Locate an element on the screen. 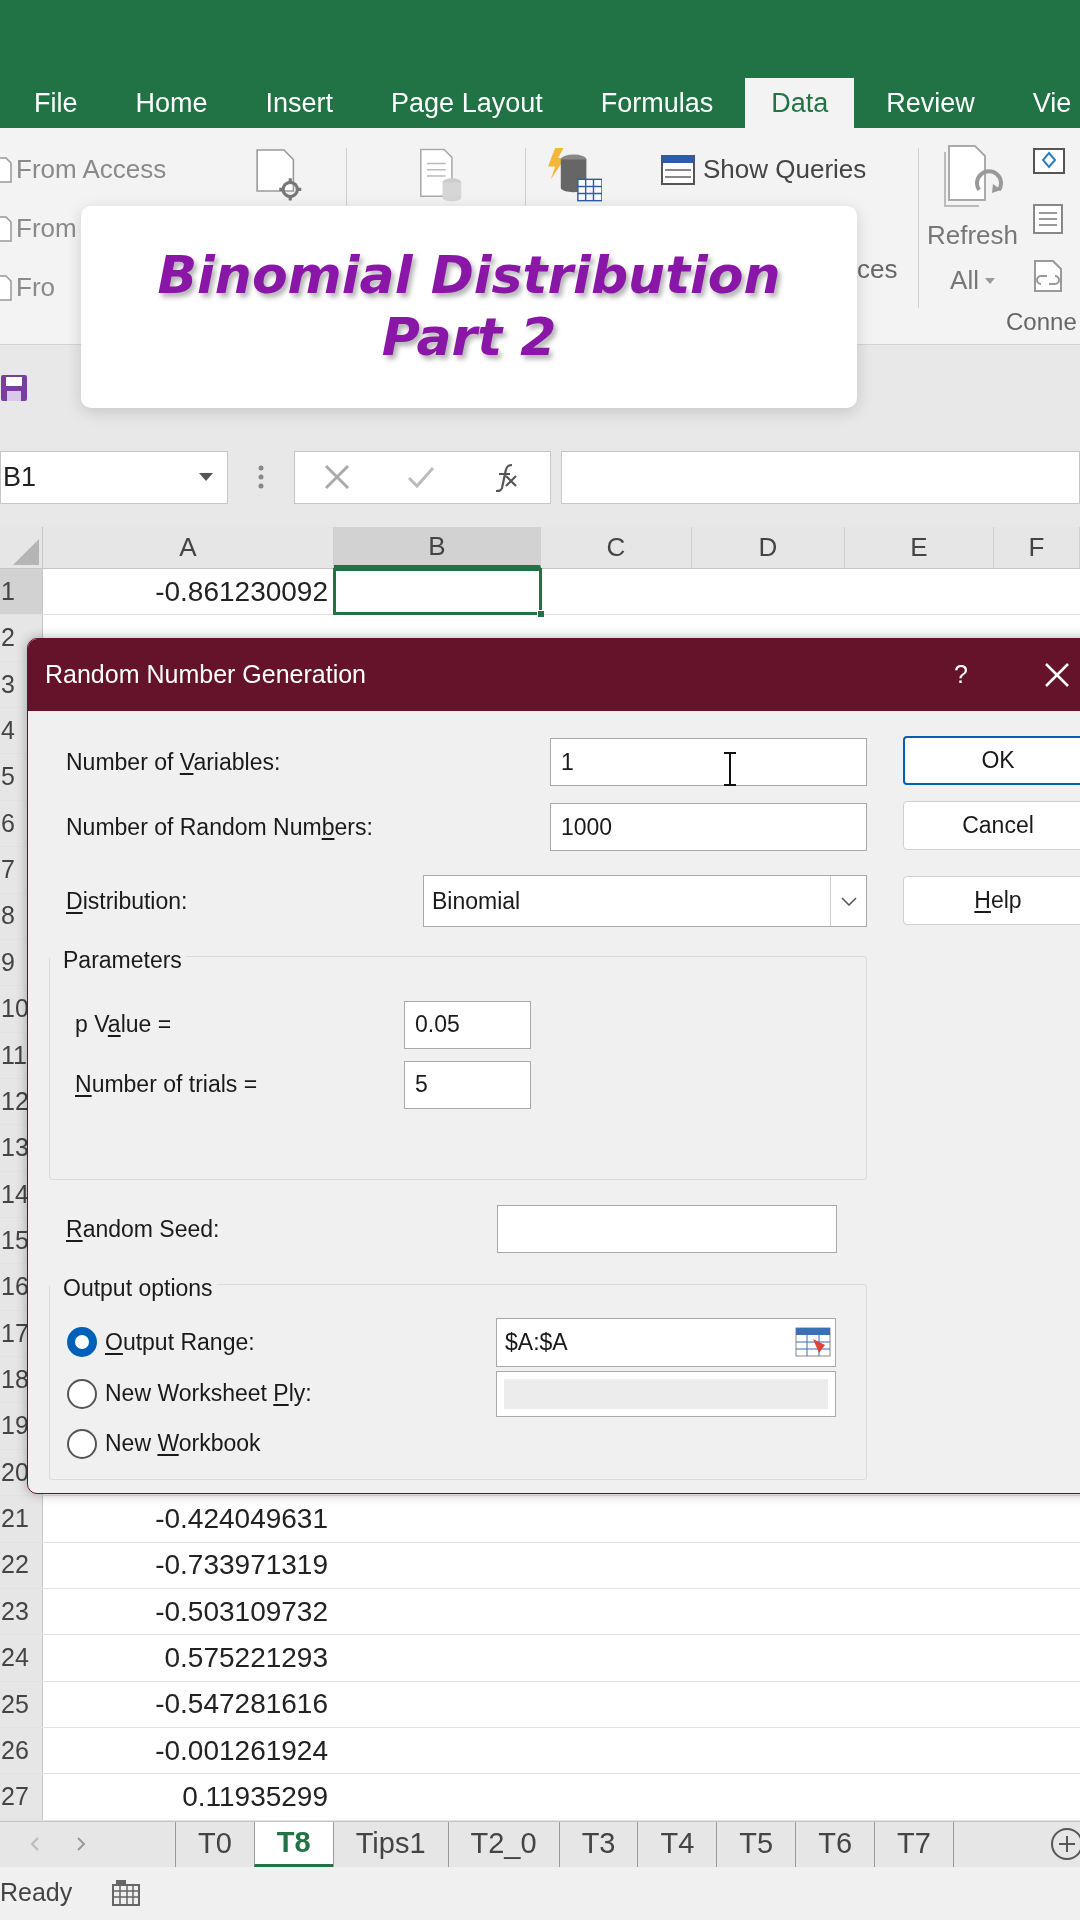 Image resolution: width=1080 pixels, height=1920 pixels. sheet-tab: T5 is located at coordinates (756, 1844).